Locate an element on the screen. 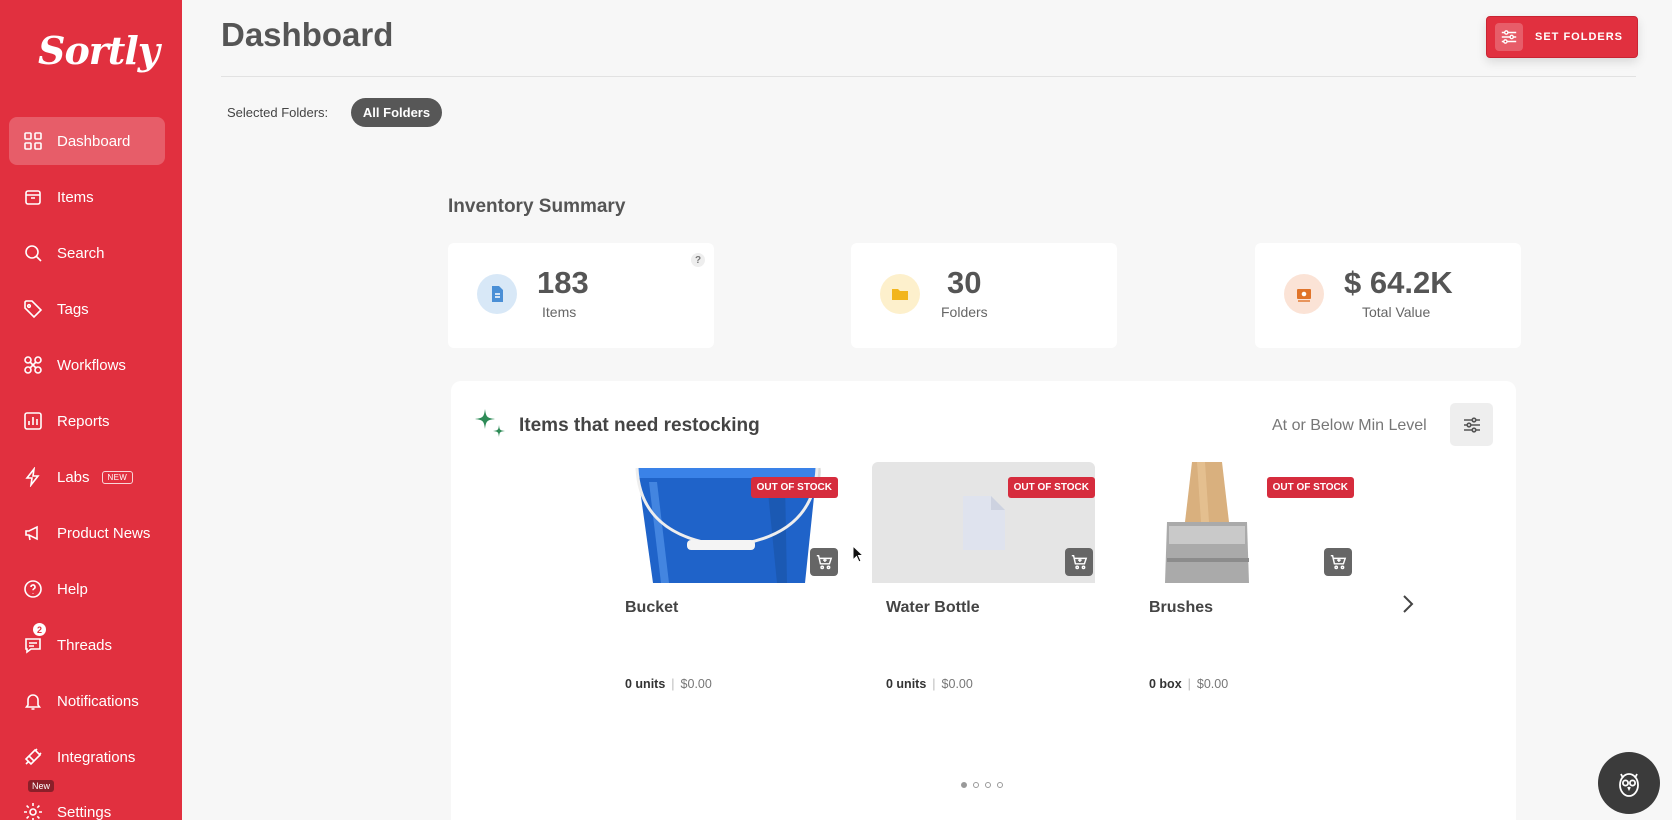 The image size is (1672, 820). sidebar-item-integrations: Integrations is located at coordinates (87, 757).